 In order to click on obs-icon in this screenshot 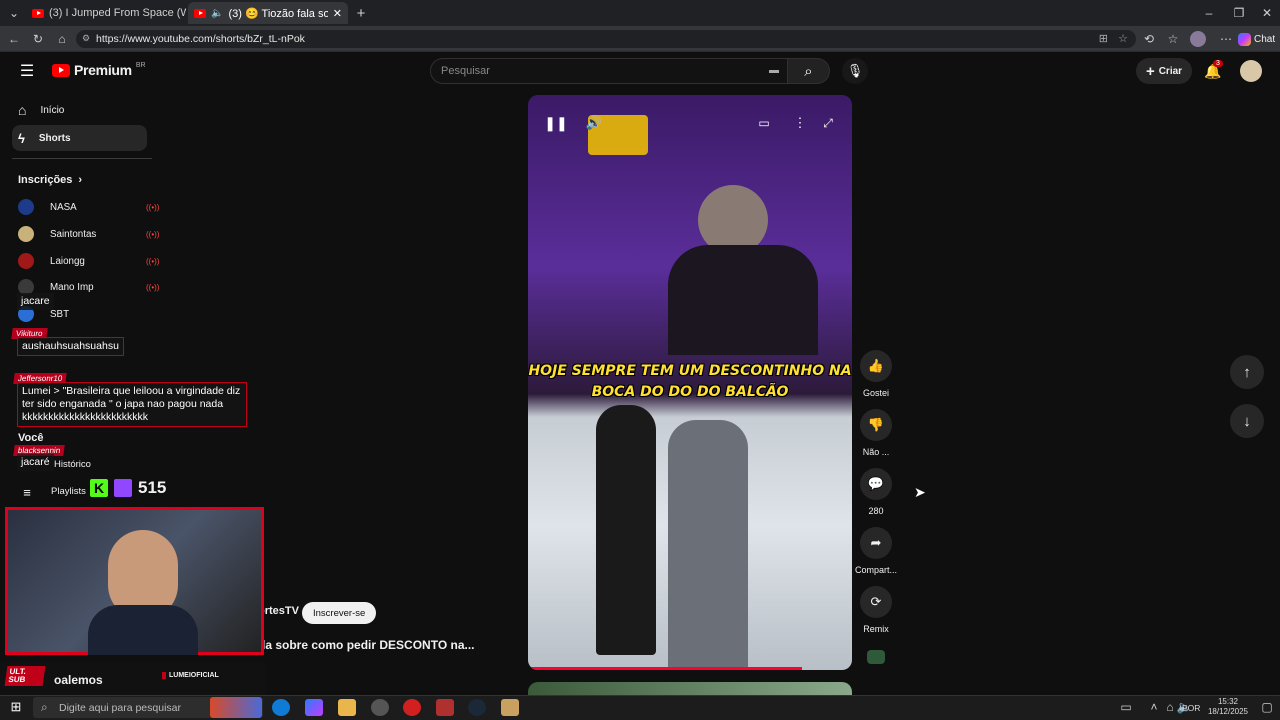, I will do `click(380, 707)`.